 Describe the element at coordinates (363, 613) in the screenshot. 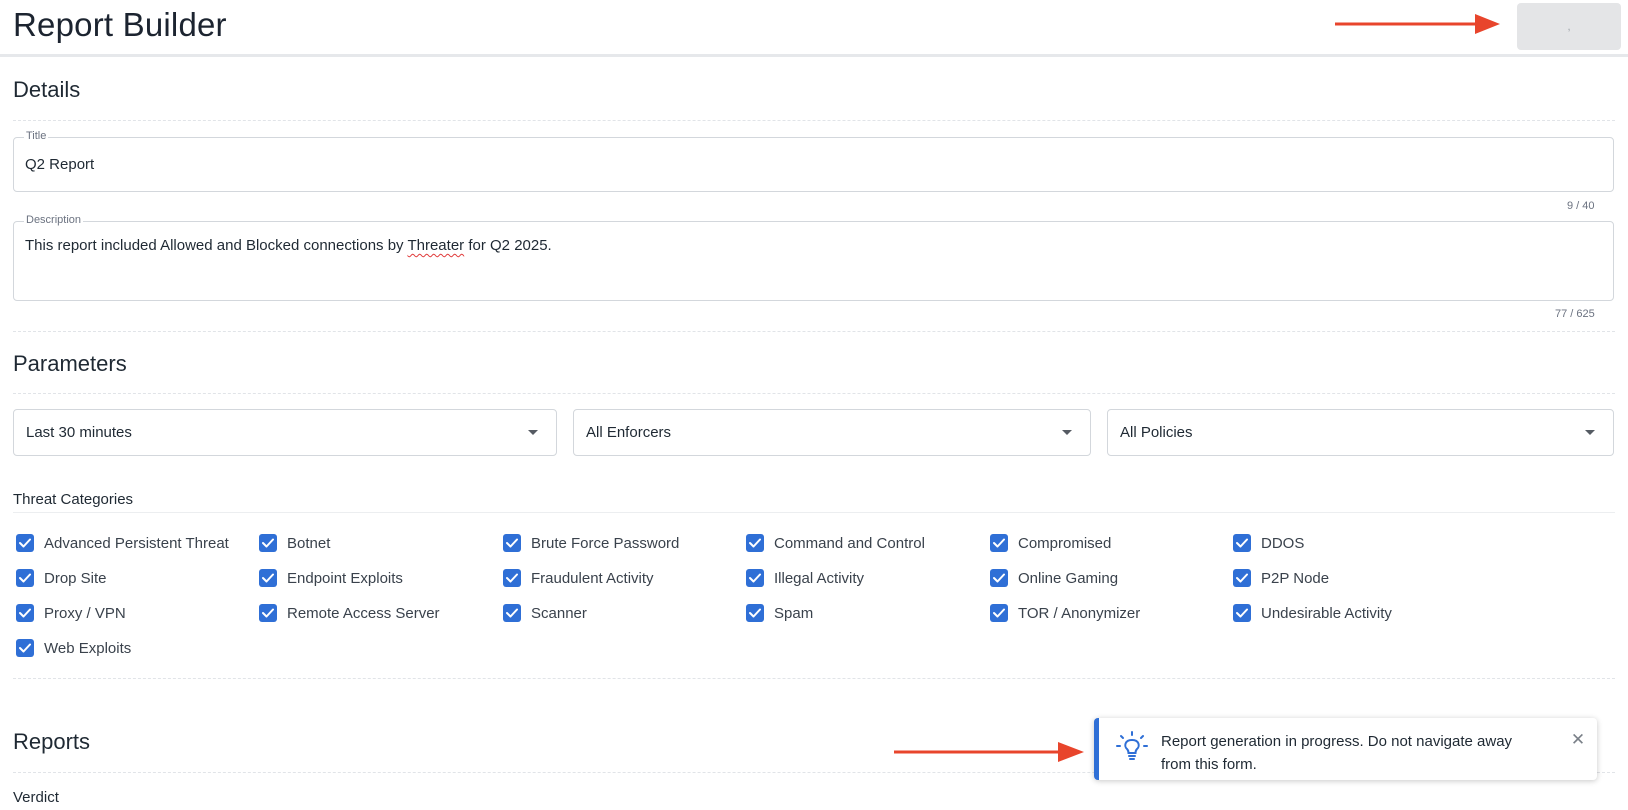

I see `checkbox-label: Remote Access Server` at that location.